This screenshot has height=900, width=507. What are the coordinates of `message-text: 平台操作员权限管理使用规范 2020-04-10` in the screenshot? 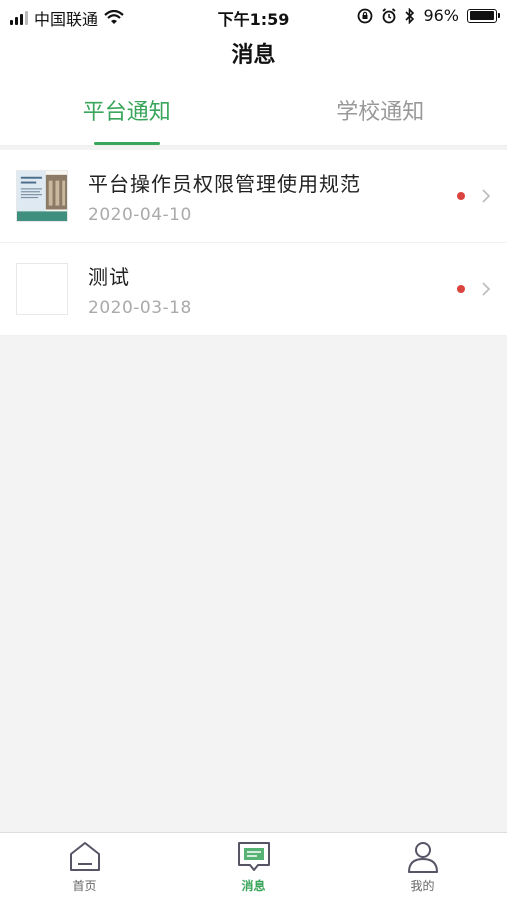 It's located at (272, 196).